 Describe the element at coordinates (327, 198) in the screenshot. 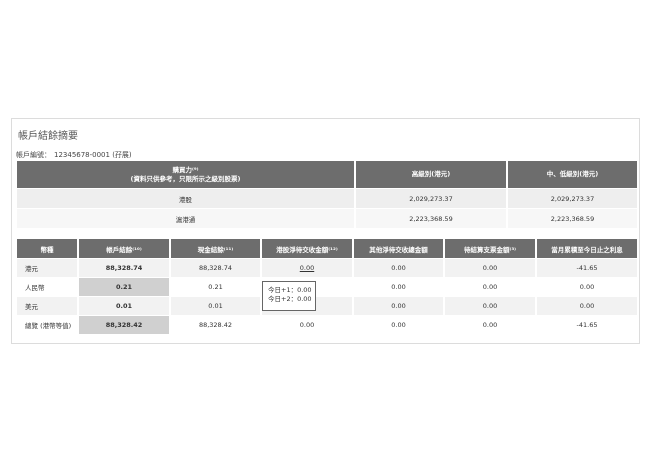

I see `table-row: 港股 2,029,273.37 2,029,273.37` at that location.